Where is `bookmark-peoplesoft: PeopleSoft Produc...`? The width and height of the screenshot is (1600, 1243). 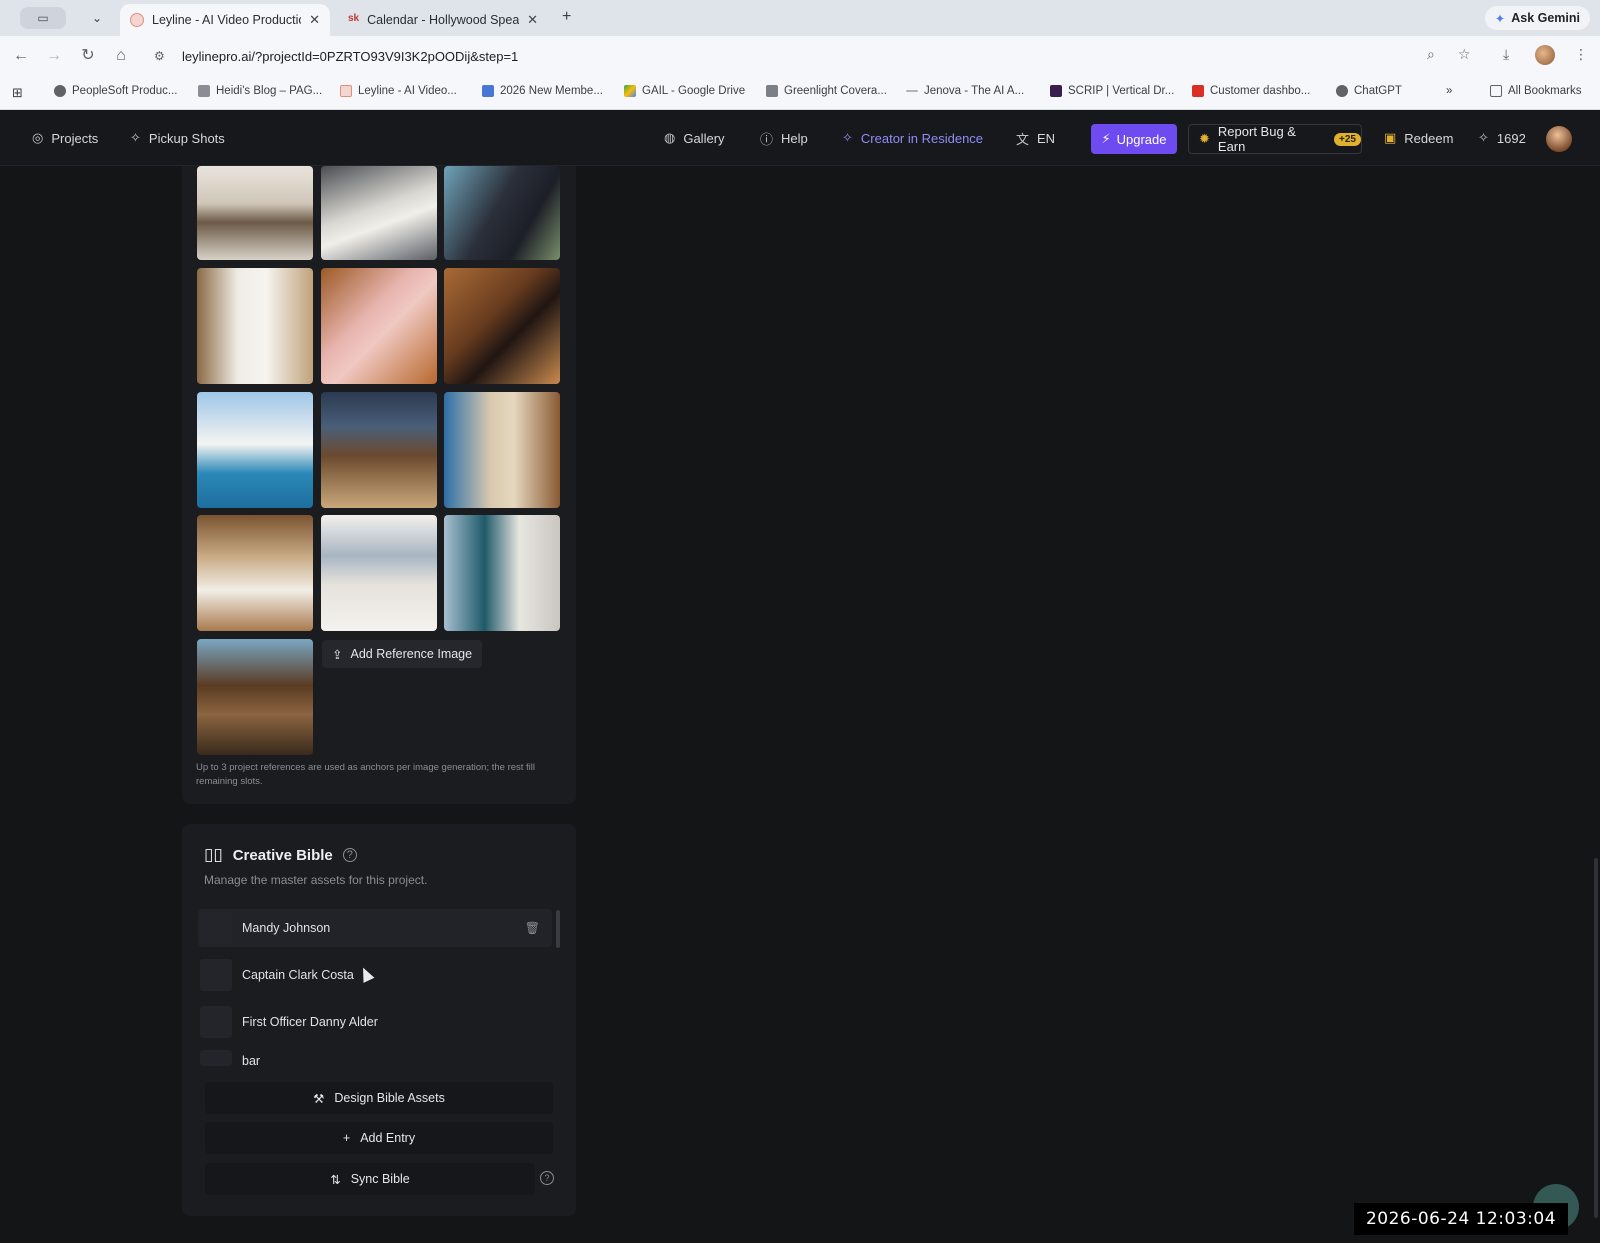 bookmark-peoplesoft: PeopleSoft Produc... is located at coordinates (115, 91).